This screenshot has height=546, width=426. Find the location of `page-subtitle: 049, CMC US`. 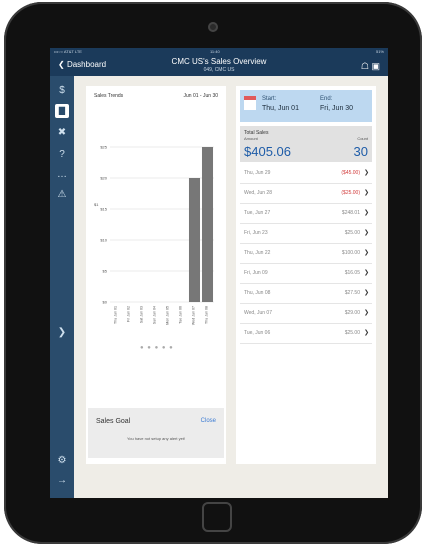

page-subtitle: 049, CMC US is located at coordinates (219, 70).